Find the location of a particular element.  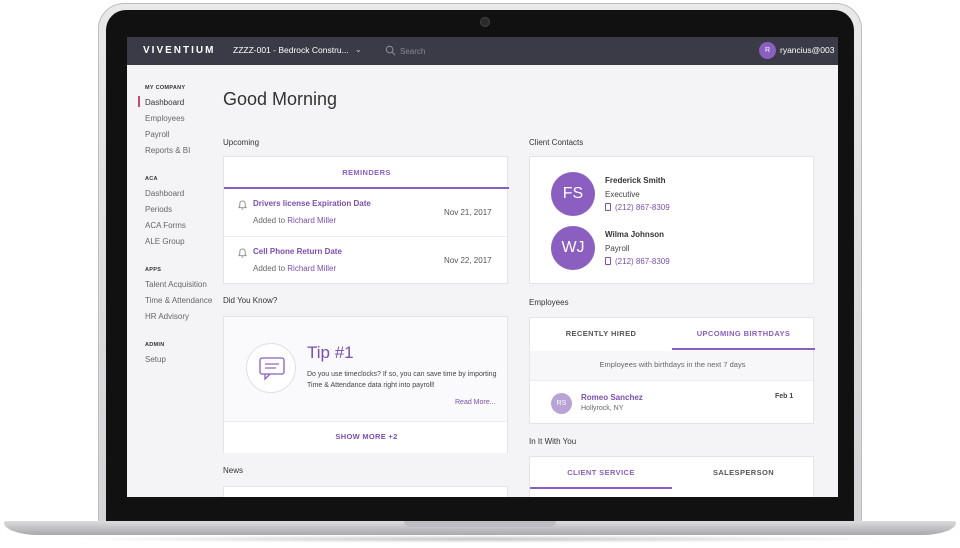

in-it-with-you-card: CLIENT SERVICE SALESPERSON is located at coordinates (671, 476).